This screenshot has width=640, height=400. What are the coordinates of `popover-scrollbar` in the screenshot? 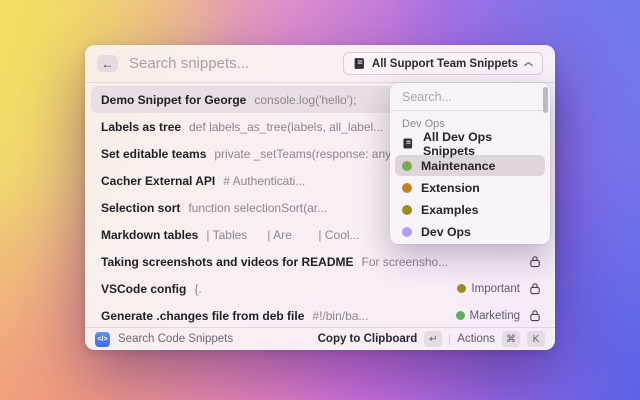 It's located at (545, 100).